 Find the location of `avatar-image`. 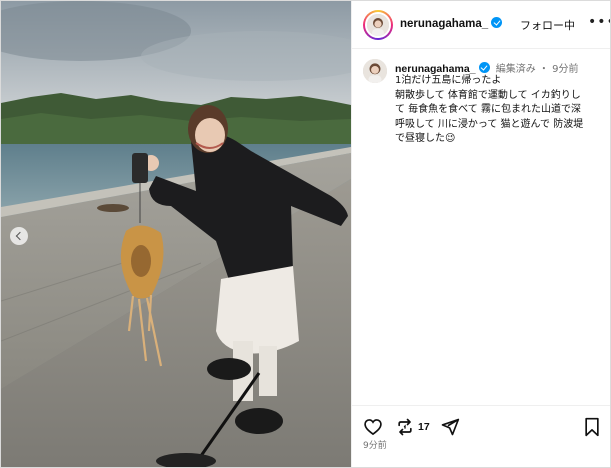

avatar-image is located at coordinates (378, 25).